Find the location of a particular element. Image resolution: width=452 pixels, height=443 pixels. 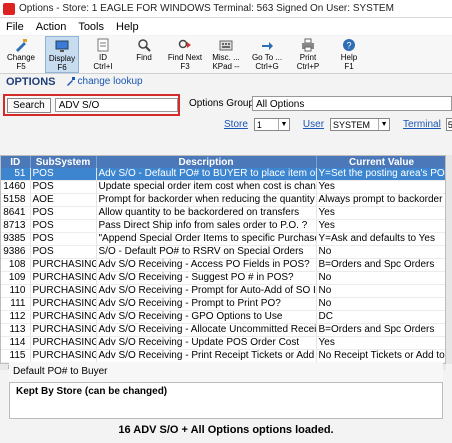

find-next-button: Find Next F3 is located at coordinates (185, 54).